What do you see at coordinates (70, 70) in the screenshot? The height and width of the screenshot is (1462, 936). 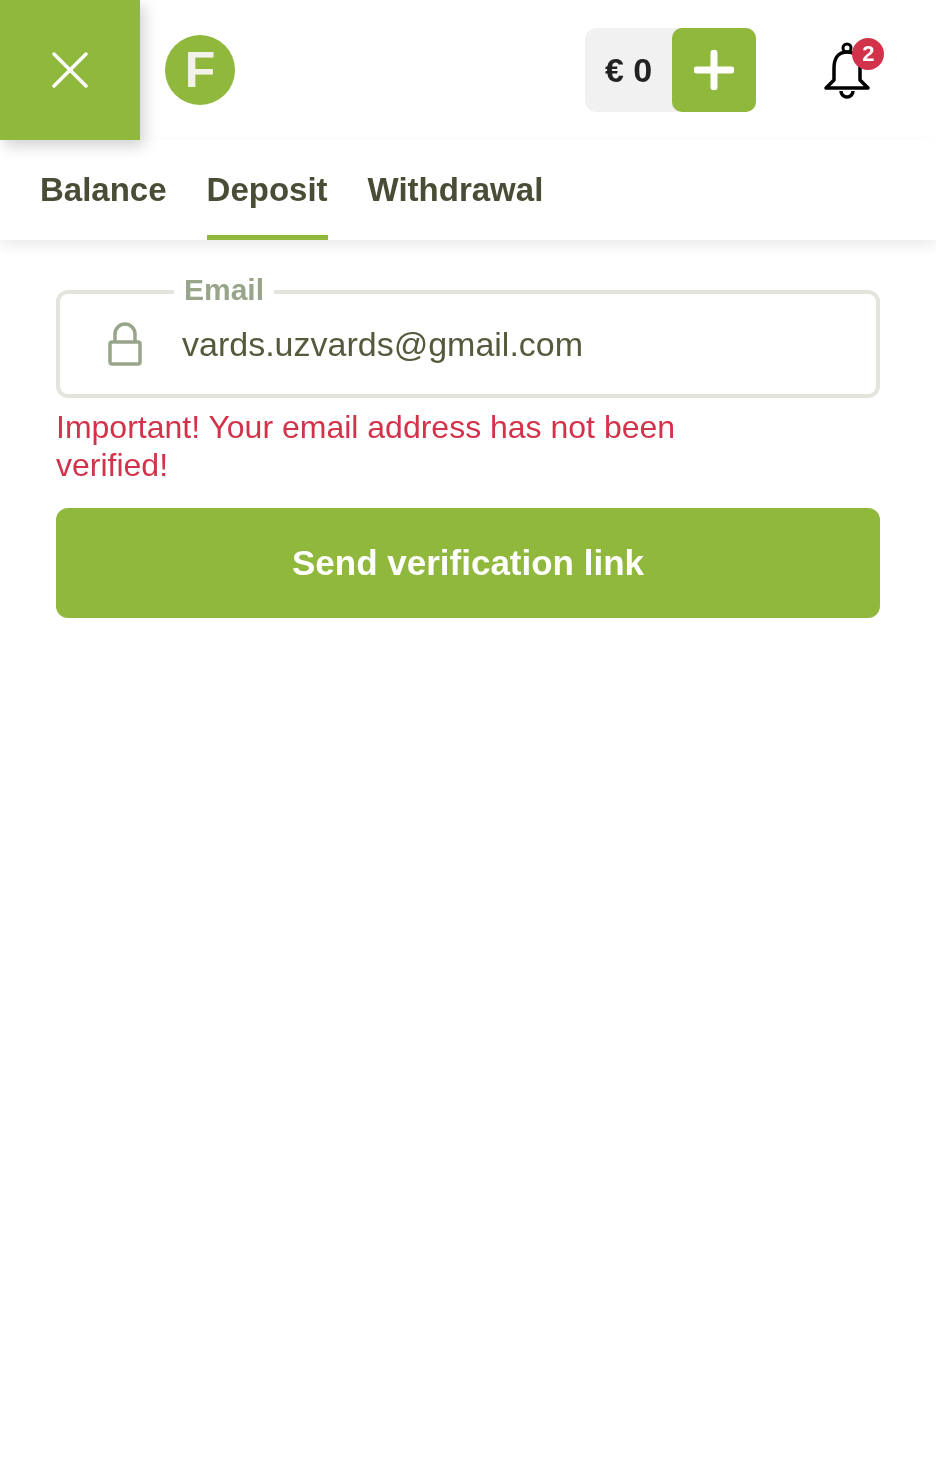 I see `close-icon` at bounding box center [70, 70].